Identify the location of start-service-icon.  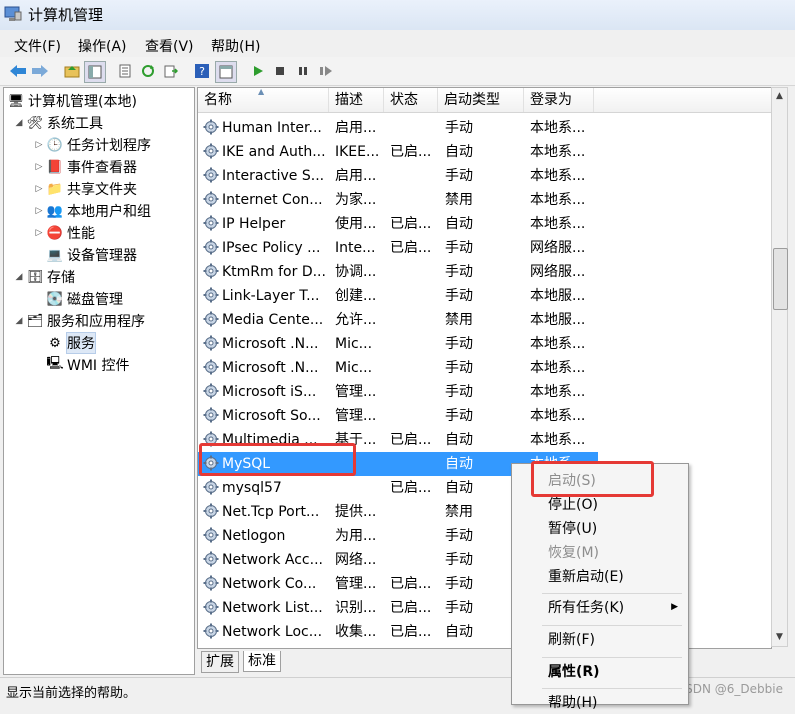
(258, 71).